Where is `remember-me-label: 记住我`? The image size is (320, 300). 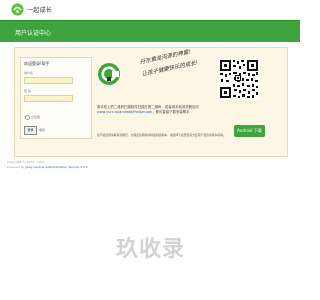 remember-me-label: 记住我 is located at coordinates (36, 117).